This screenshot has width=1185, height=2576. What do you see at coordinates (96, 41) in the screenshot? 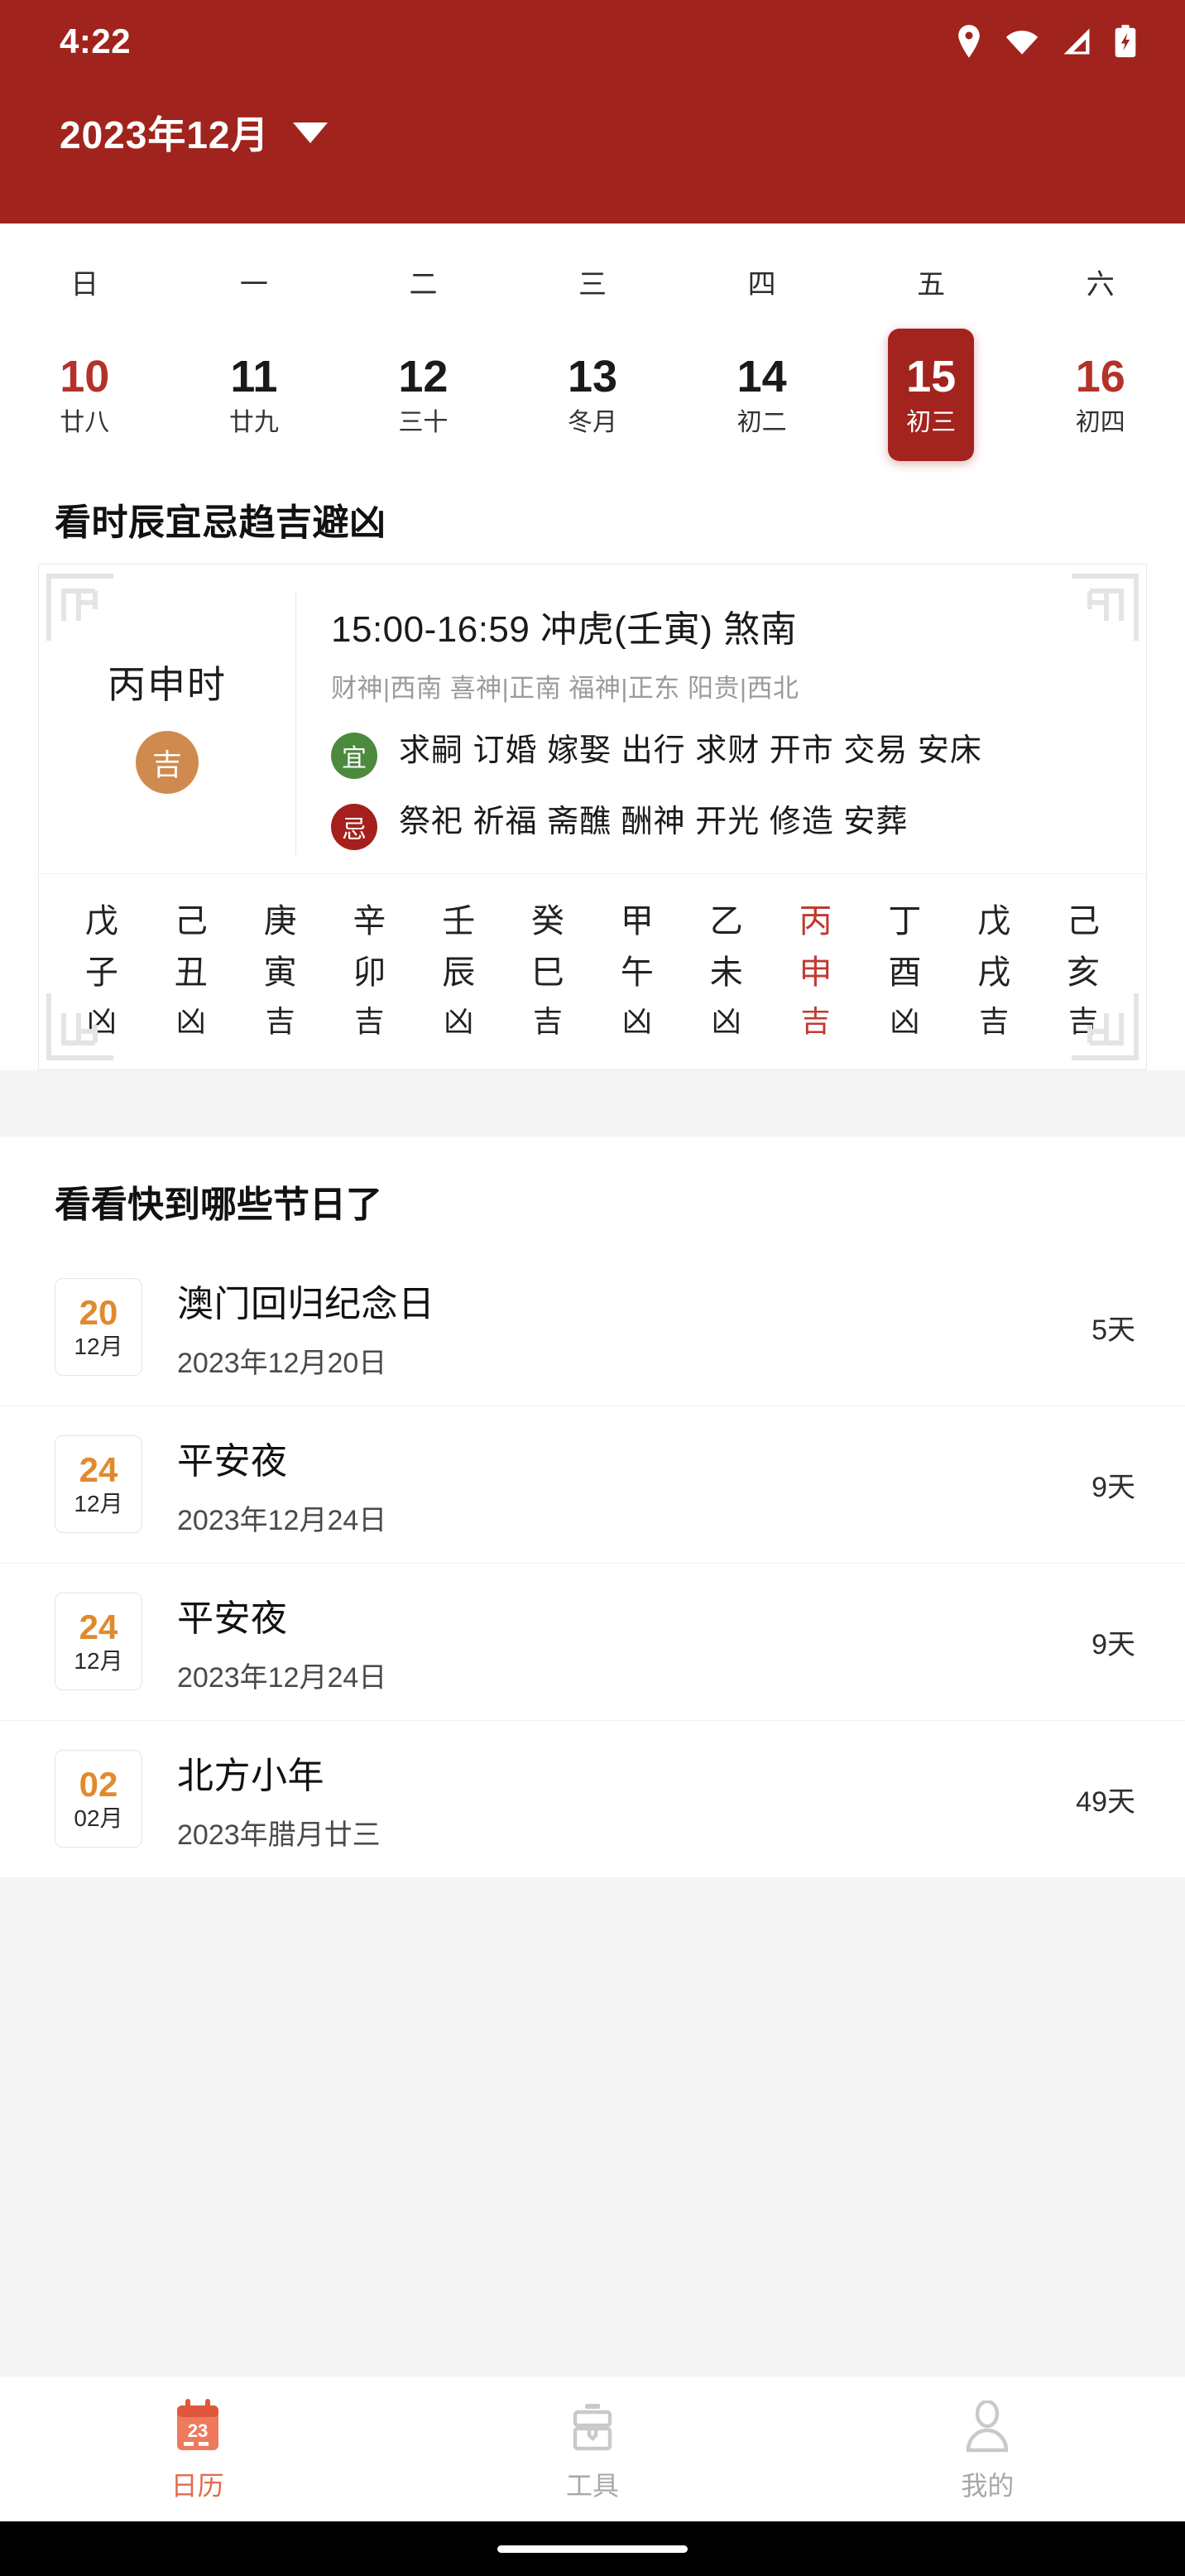
I see `status-bar-clock: 4:22` at bounding box center [96, 41].